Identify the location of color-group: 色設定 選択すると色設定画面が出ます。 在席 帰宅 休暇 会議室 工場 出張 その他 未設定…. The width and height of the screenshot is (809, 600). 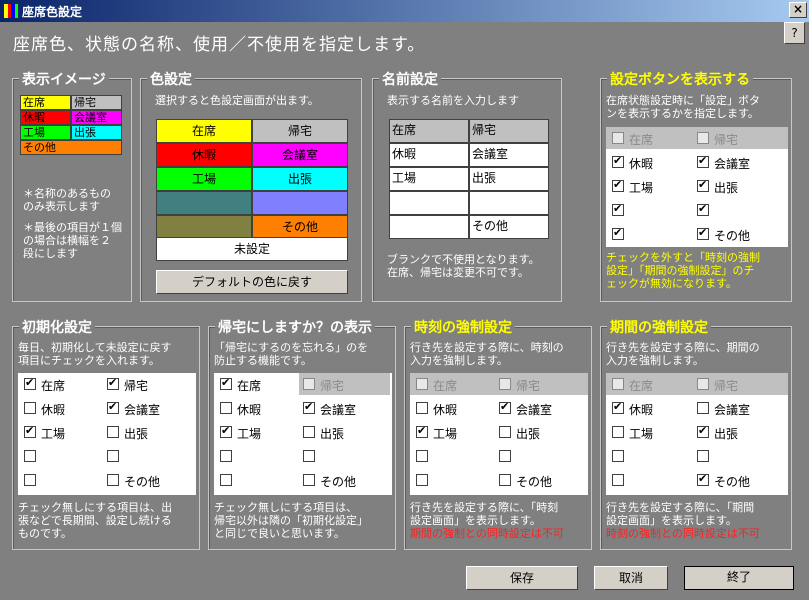
(251, 185).